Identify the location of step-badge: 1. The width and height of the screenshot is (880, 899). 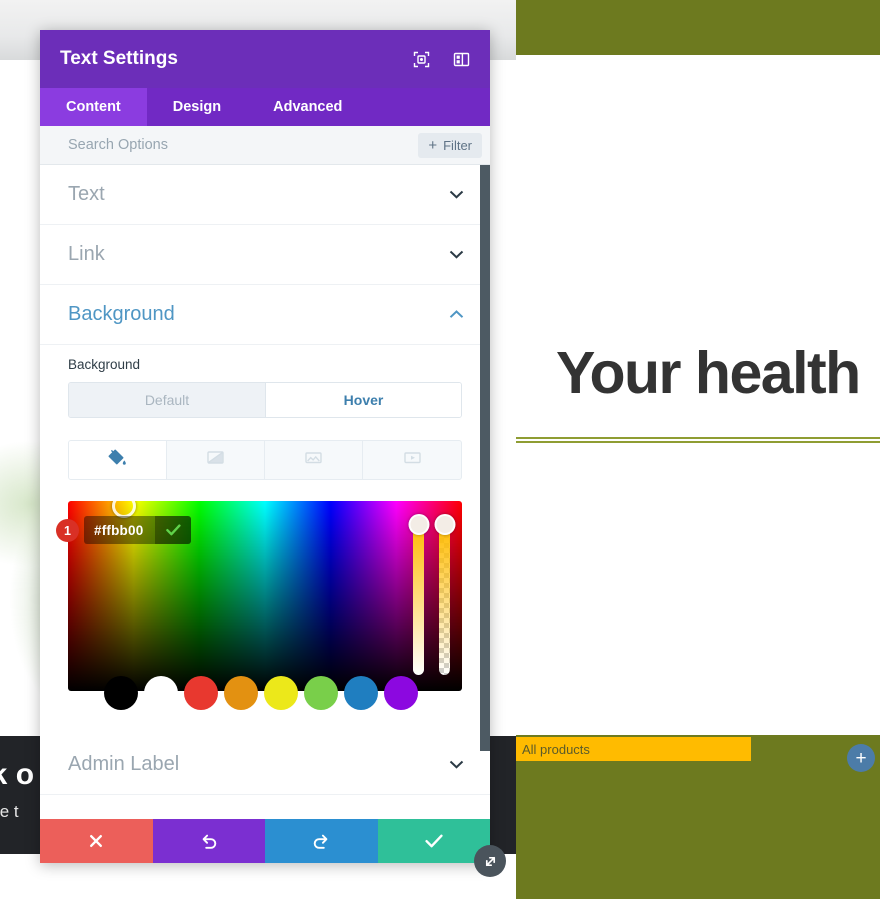
(67, 530).